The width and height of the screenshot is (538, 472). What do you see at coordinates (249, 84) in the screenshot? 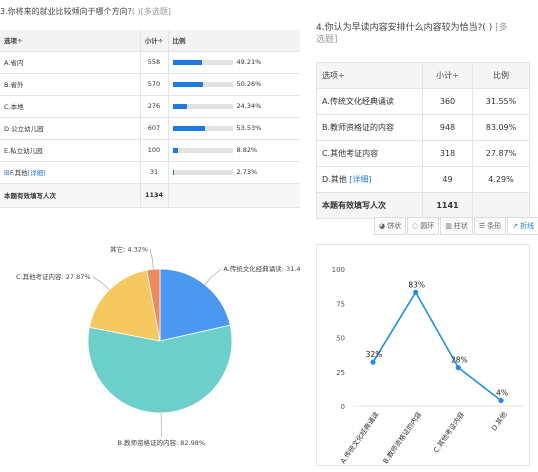
I see `option-percent: 50.26%` at bounding box center [249, 84].